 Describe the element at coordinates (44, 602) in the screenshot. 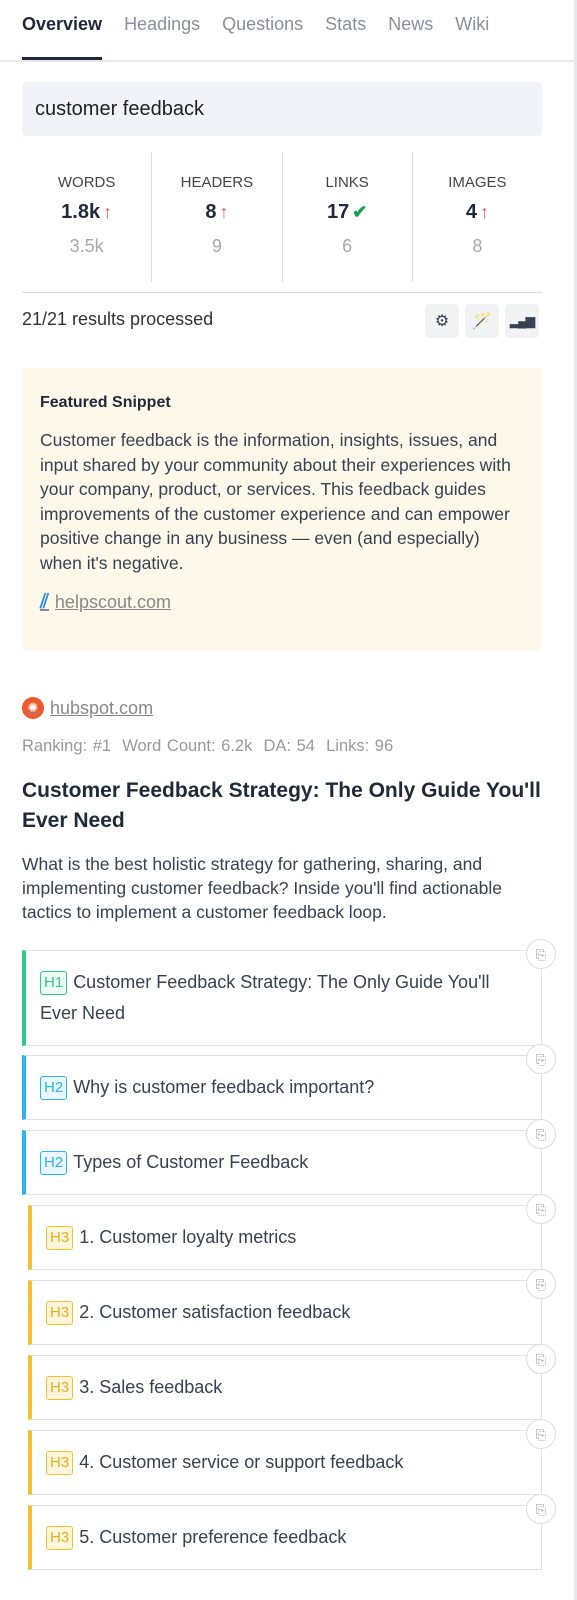

I see `helpscout-logo-icon: ⫽` at that location.